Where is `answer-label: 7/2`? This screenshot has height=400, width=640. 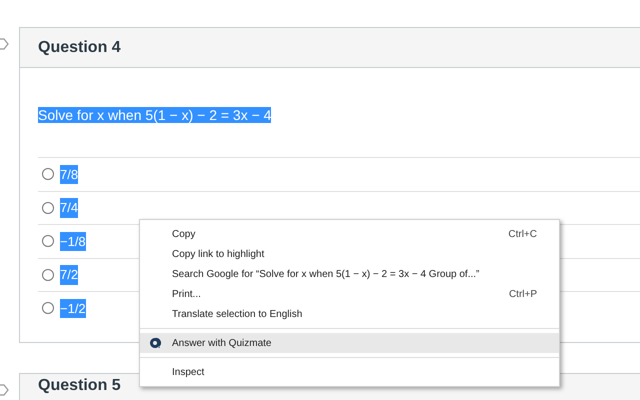 answer-label: 7/2 is located at coordinates (69, 274).